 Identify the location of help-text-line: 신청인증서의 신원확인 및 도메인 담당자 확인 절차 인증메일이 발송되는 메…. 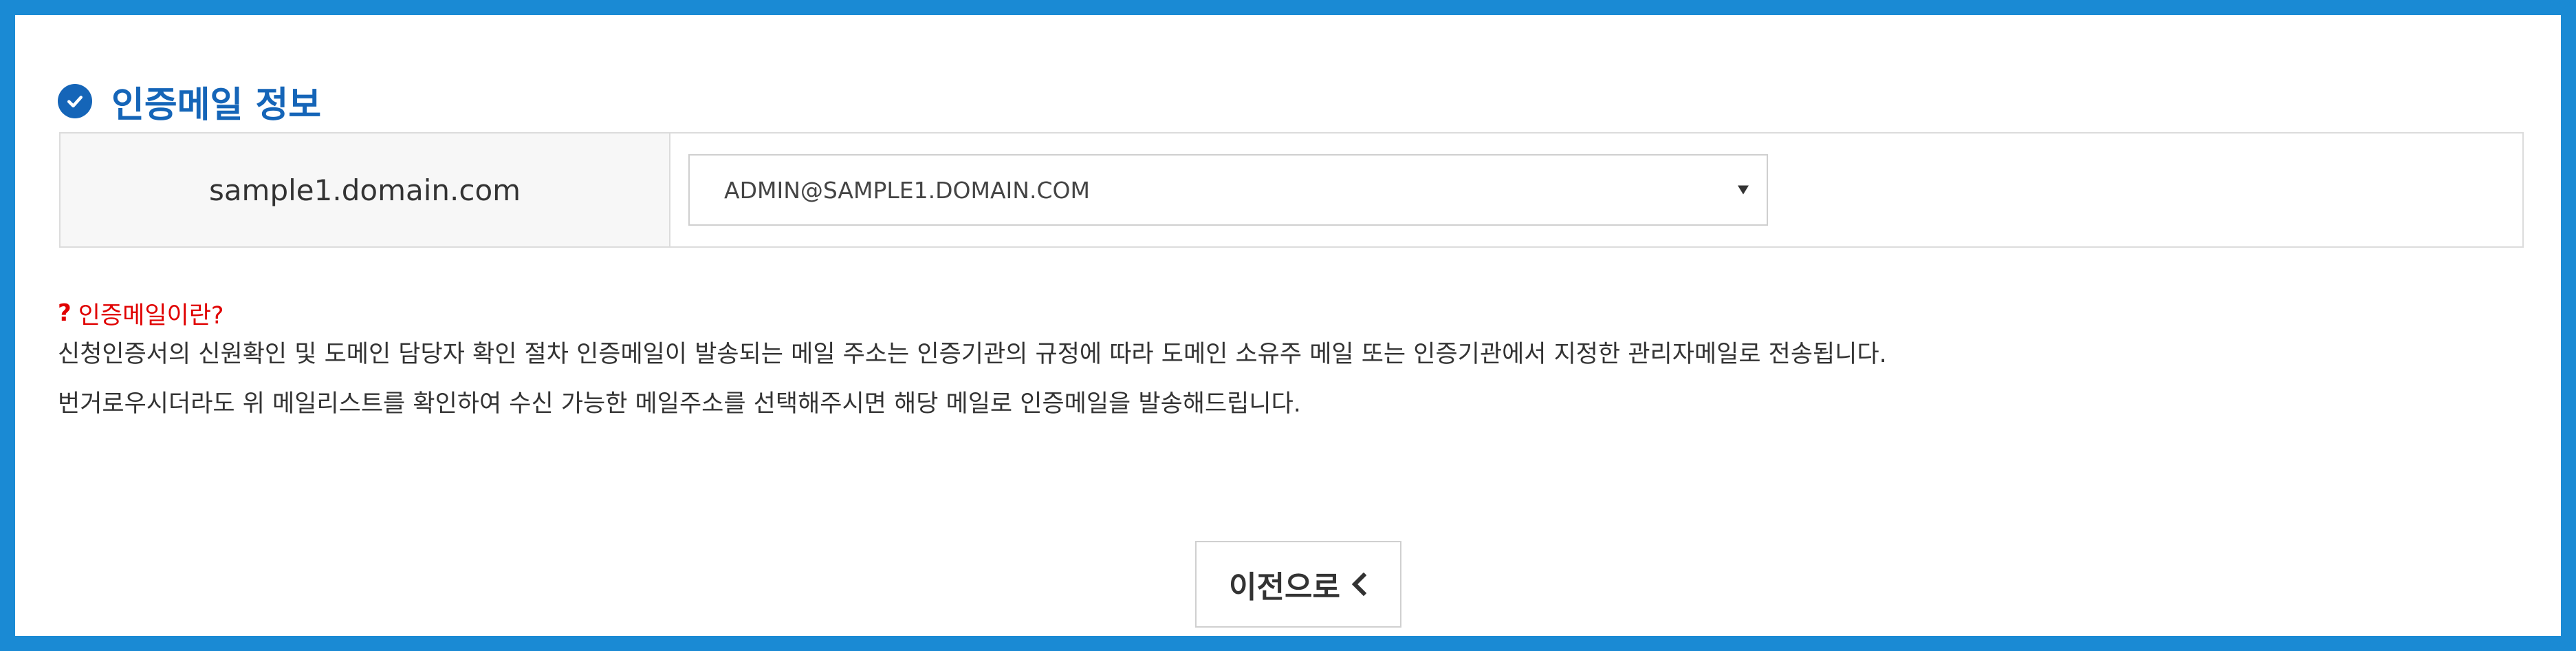
(972, 355).